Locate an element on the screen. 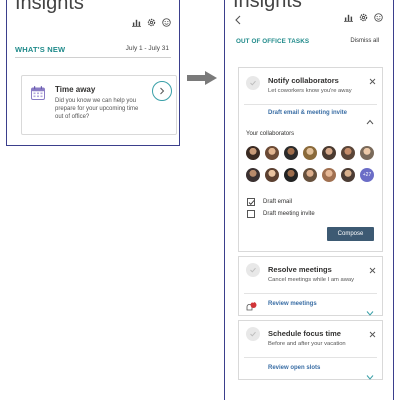 The image size is (400, 400). draft-email-option: Draft email is located at coordinates (269, 202).